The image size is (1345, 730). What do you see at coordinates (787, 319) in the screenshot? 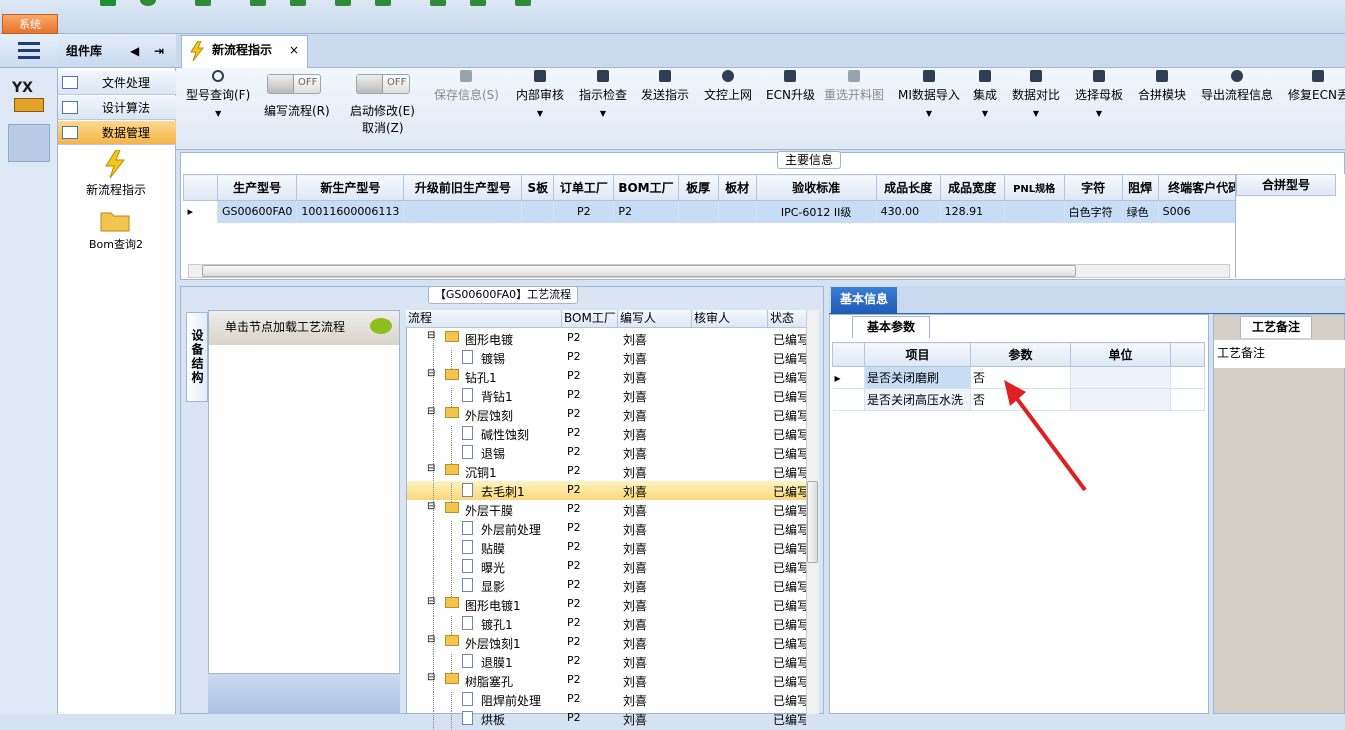
I see `col-header: 状态` at bounding box center [787, 319].